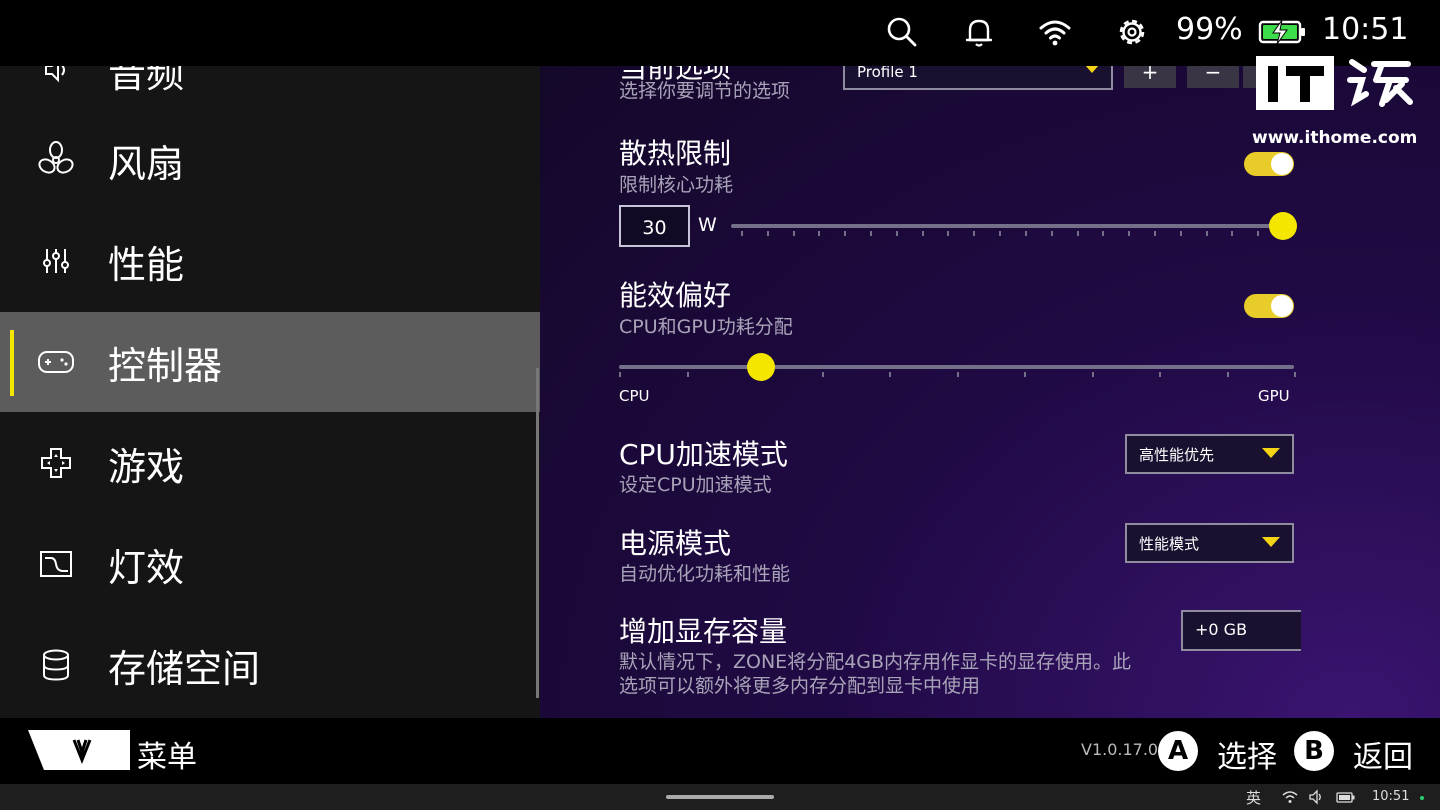  Describe the element at coordinates (675, 295) in the screenshot. I see `efficiency-title: 能效偏好` at that location.